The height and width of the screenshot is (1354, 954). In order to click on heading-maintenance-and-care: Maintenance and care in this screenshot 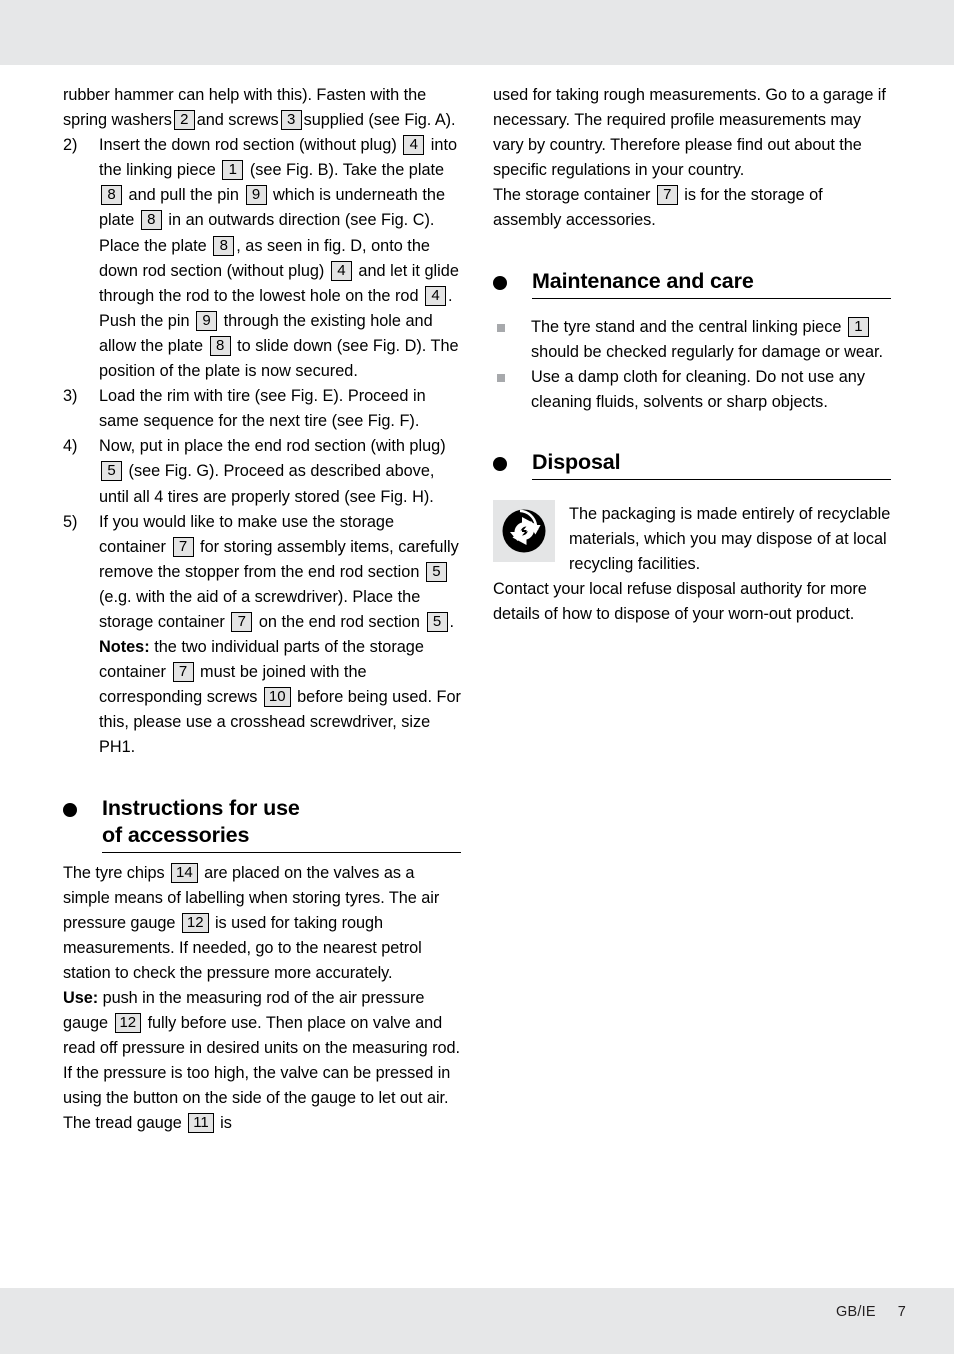, I will do `click(692, 283)`.